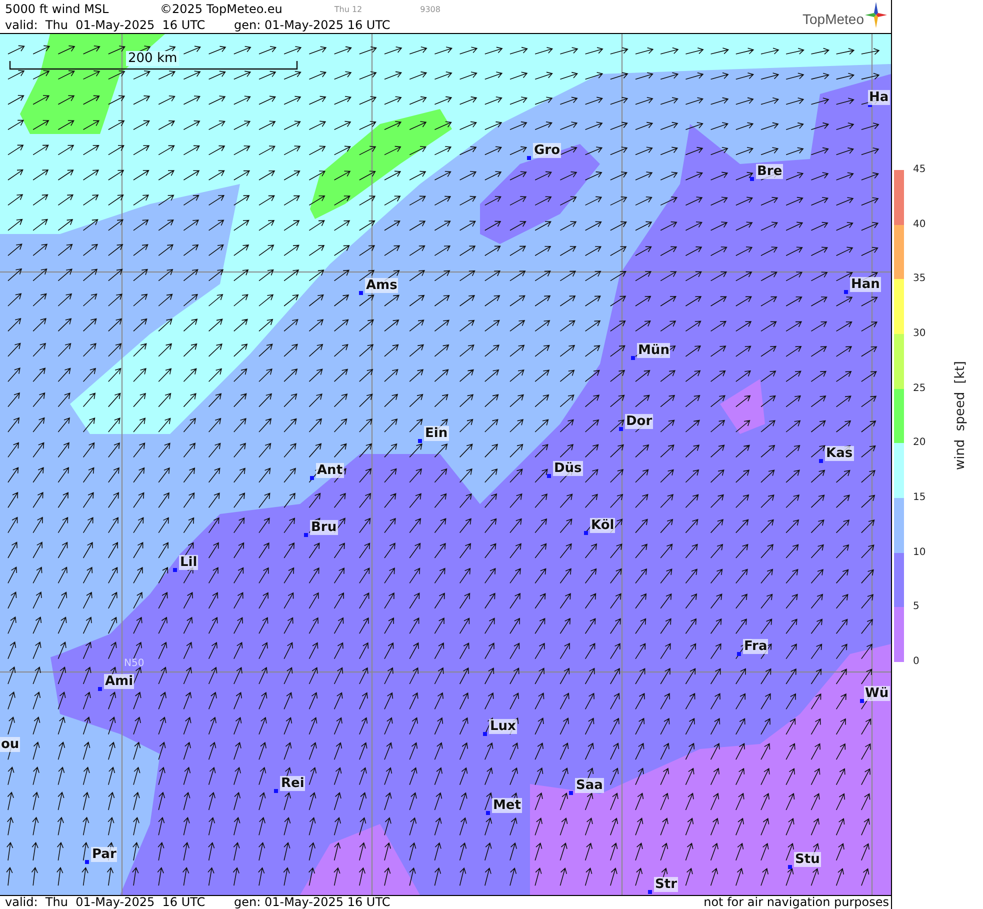  What do you see at coordinates (865, 284) in the screenshot?
I see `city-label: Han` at bounding box center [865, 284].